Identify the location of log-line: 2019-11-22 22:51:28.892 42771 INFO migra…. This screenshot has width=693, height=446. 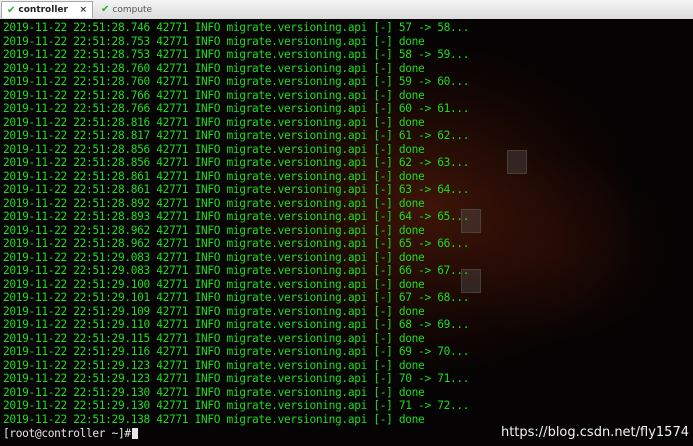
(214, 203).